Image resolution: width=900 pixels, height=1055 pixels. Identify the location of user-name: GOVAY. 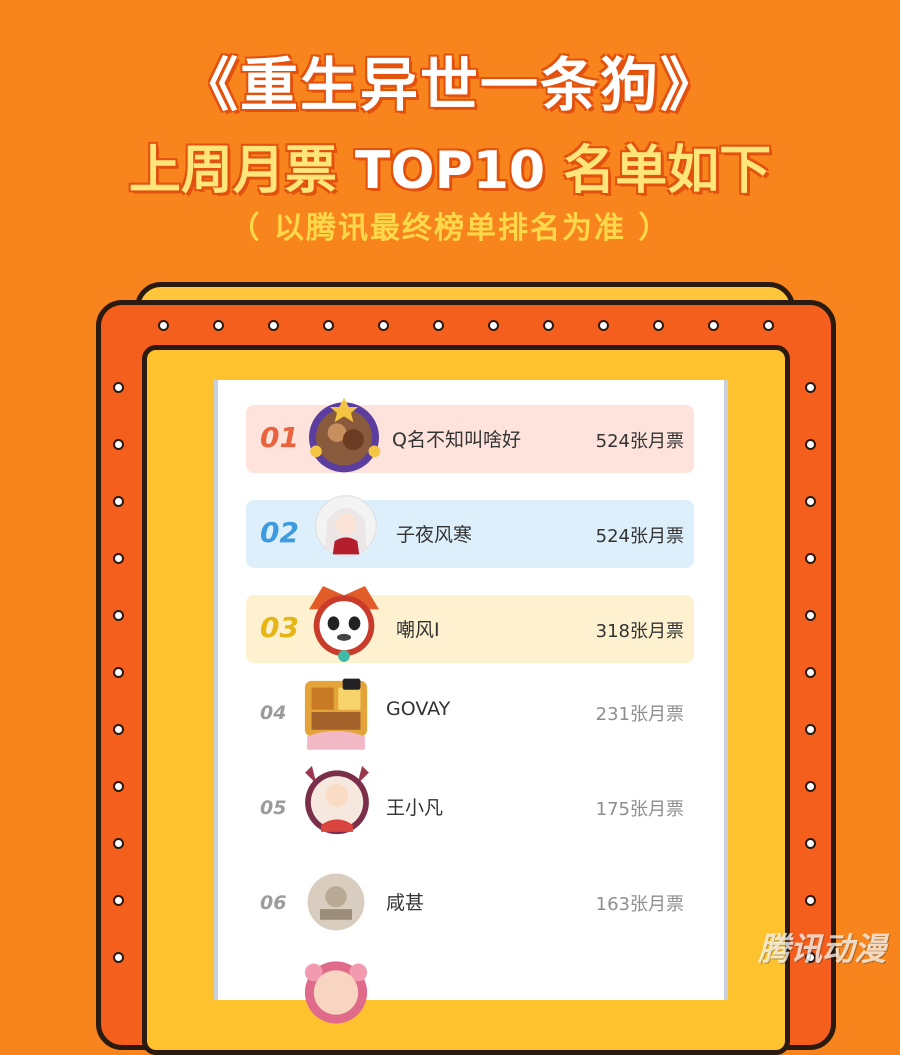
(418, 709).